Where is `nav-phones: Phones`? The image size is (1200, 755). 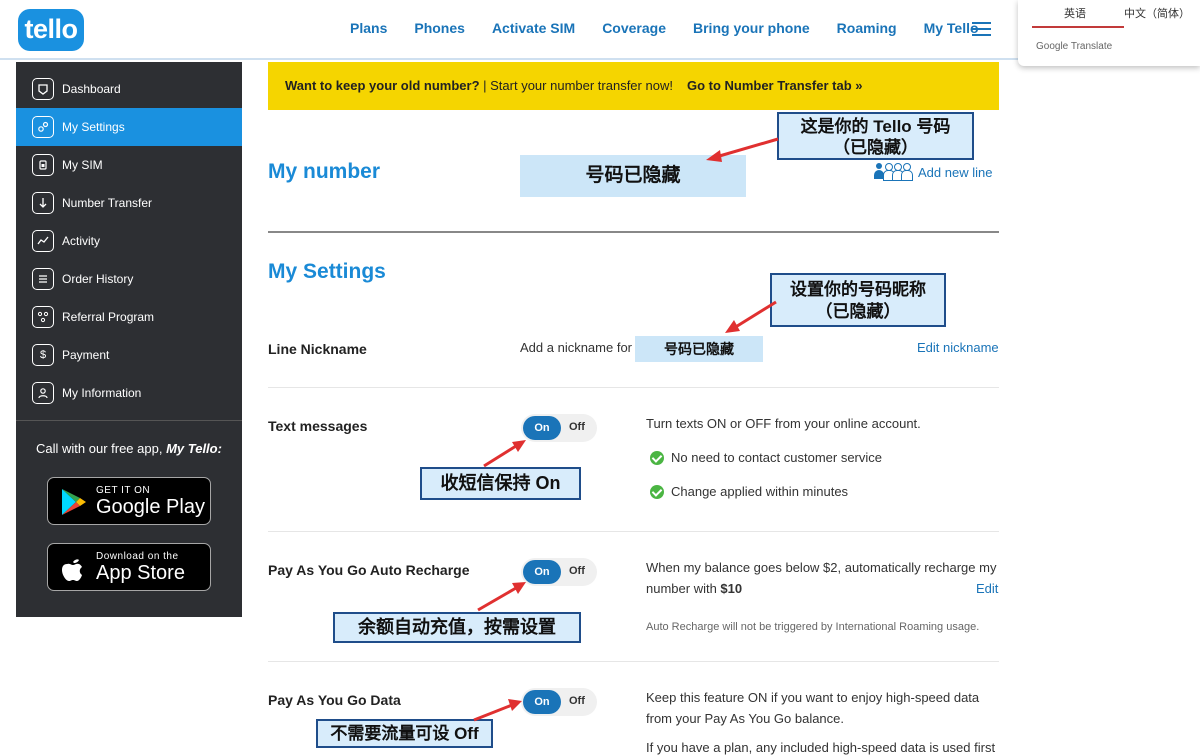
nav-phones: Phones is located at coordinates (439, 28).